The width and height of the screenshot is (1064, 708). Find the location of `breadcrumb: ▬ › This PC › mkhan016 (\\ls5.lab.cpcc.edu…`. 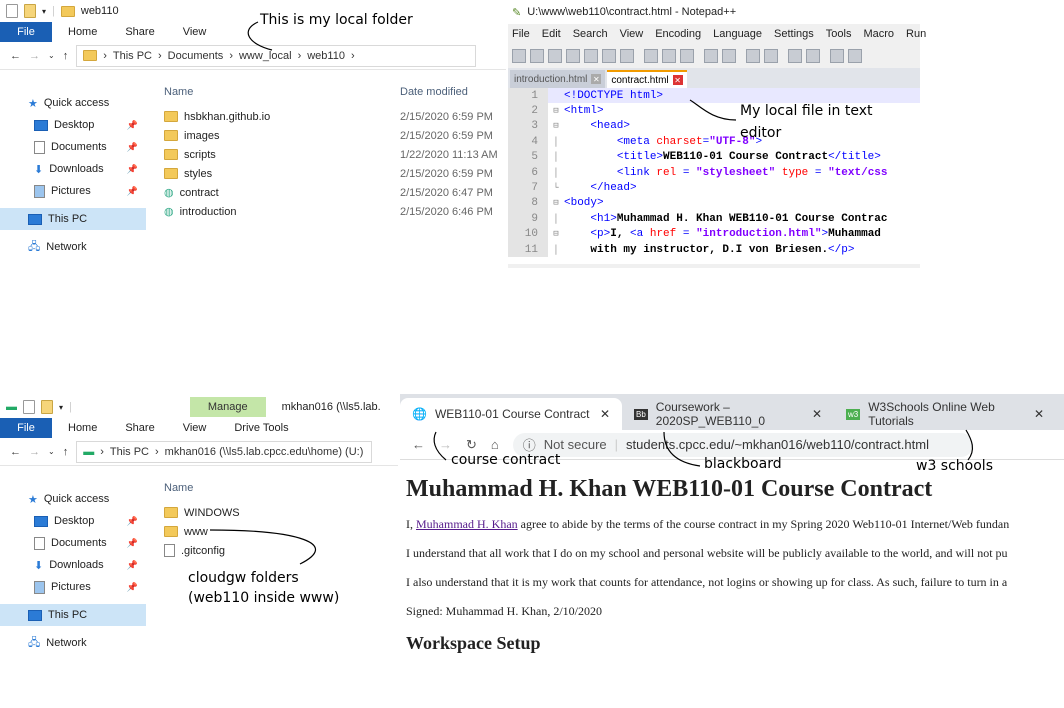

breadcrumb: ▬ › This PC › mkhan016 (\\ls5.lab.cpcc.edu… is located at coordinates (224, 451).